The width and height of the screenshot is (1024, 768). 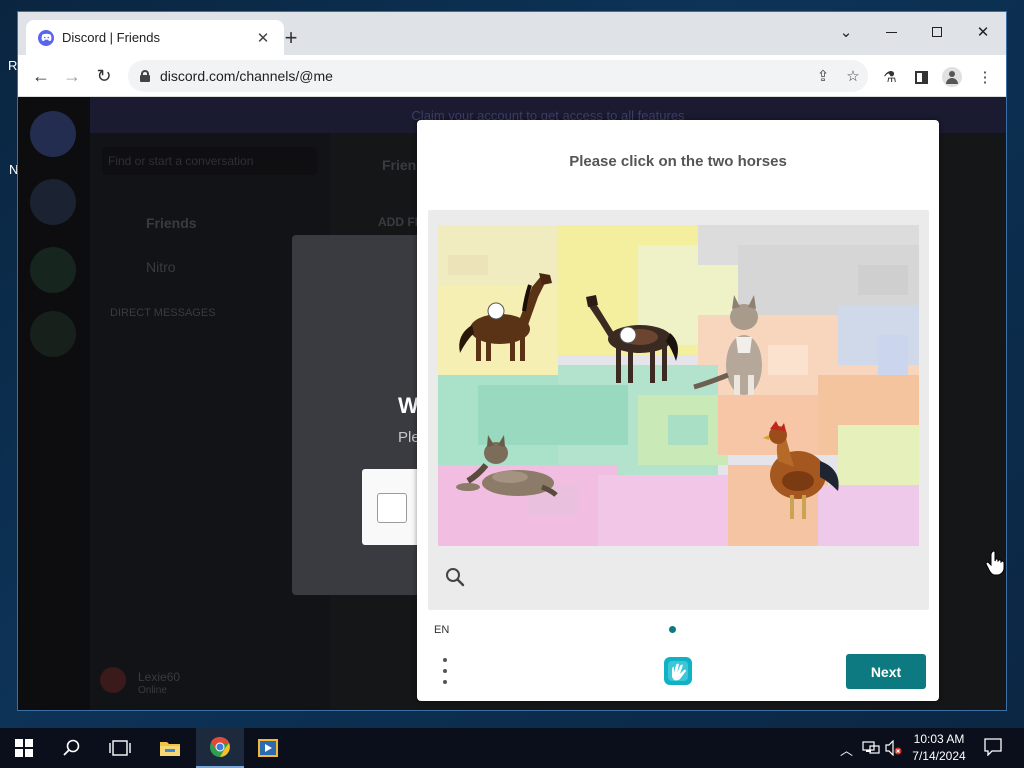 I want to click on extension-flask-icon: ⚗, so click(x=890, y=77).